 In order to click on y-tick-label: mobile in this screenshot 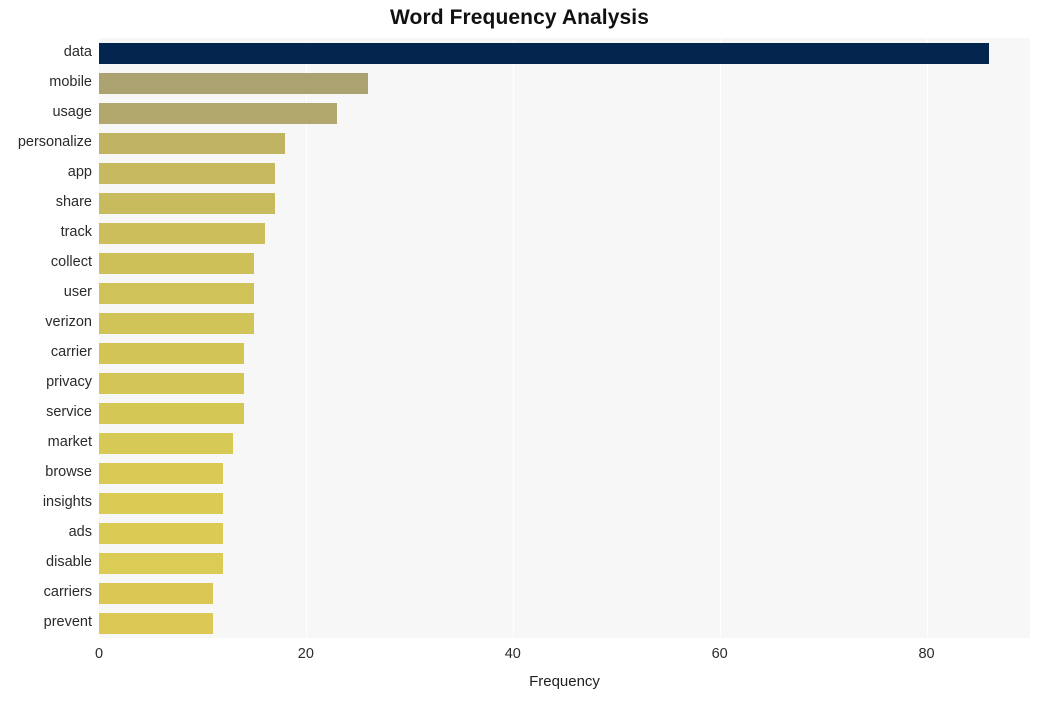, I will do `click(70, 82)`.